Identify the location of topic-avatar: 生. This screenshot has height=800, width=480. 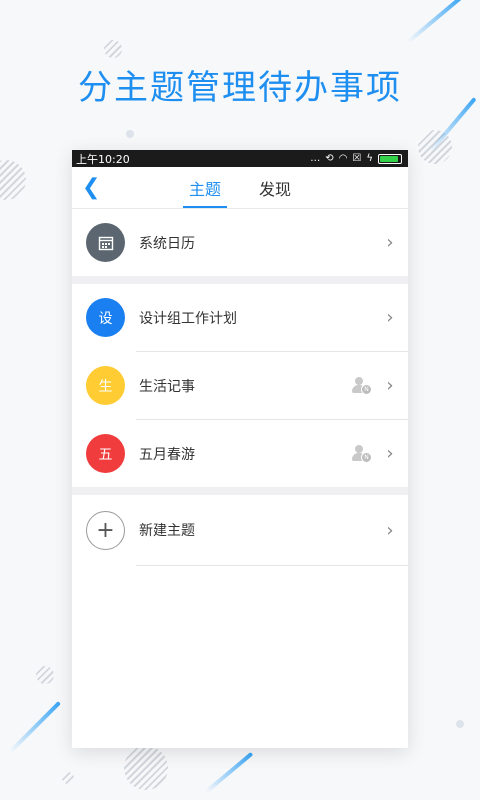
(105, 385).